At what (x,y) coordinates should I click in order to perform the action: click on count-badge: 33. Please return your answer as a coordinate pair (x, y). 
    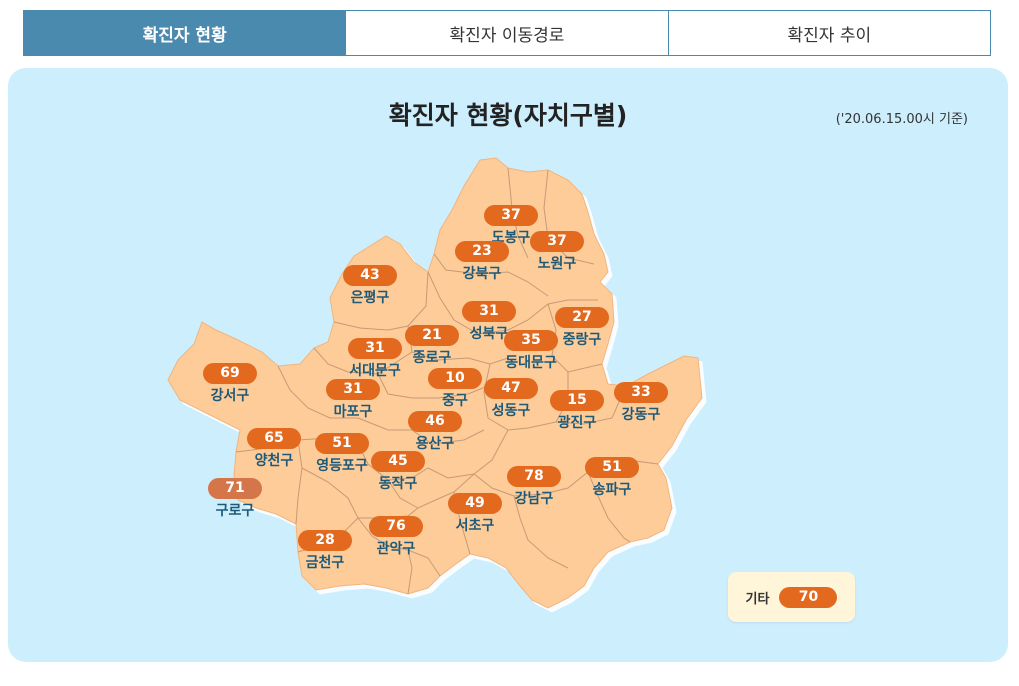
    Looking at the image, I should click on (641, 392).